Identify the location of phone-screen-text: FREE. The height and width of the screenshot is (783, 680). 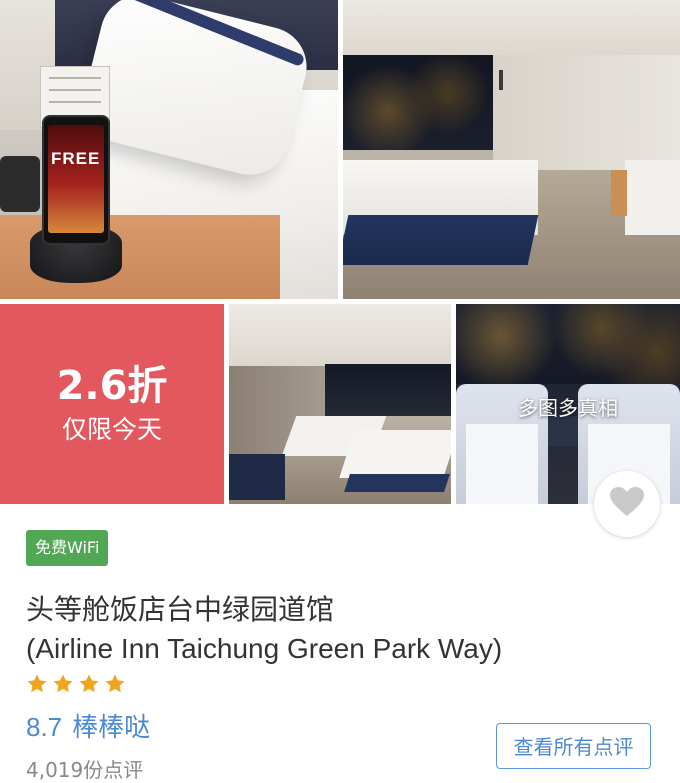
(76, 158).